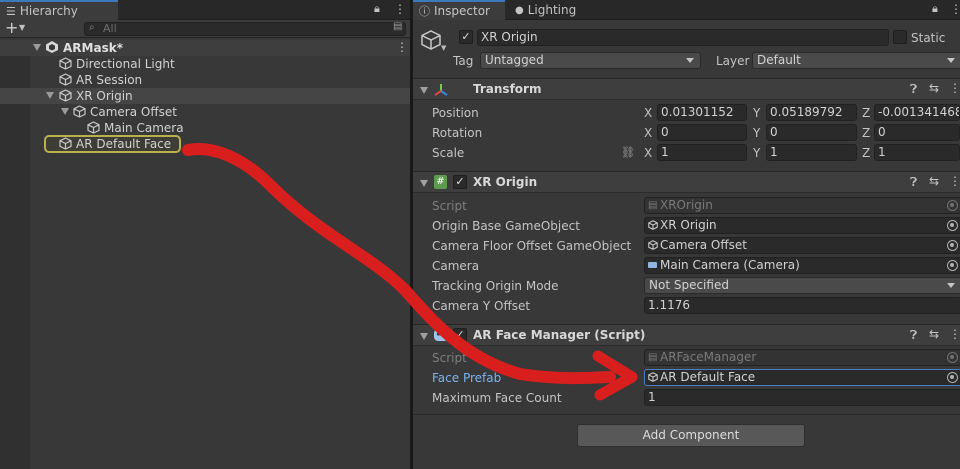 This screenshot has width=960, height=469. I want to click on tab-inspector: ⓘ Inspector, so click(459, 10).